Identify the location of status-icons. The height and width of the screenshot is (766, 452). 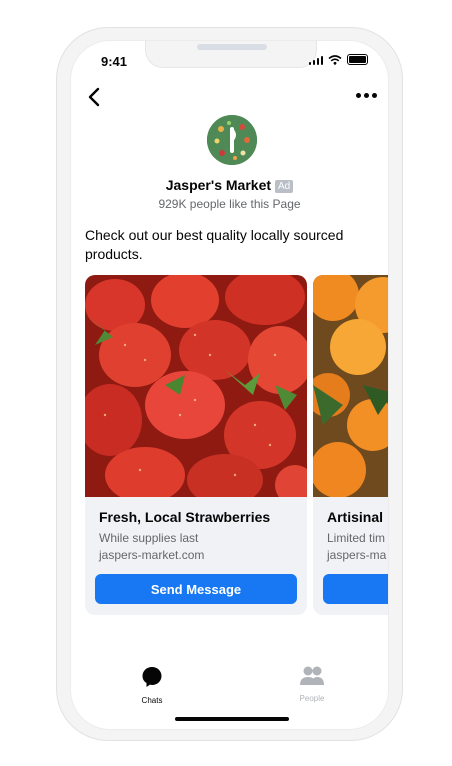
(338, 59).